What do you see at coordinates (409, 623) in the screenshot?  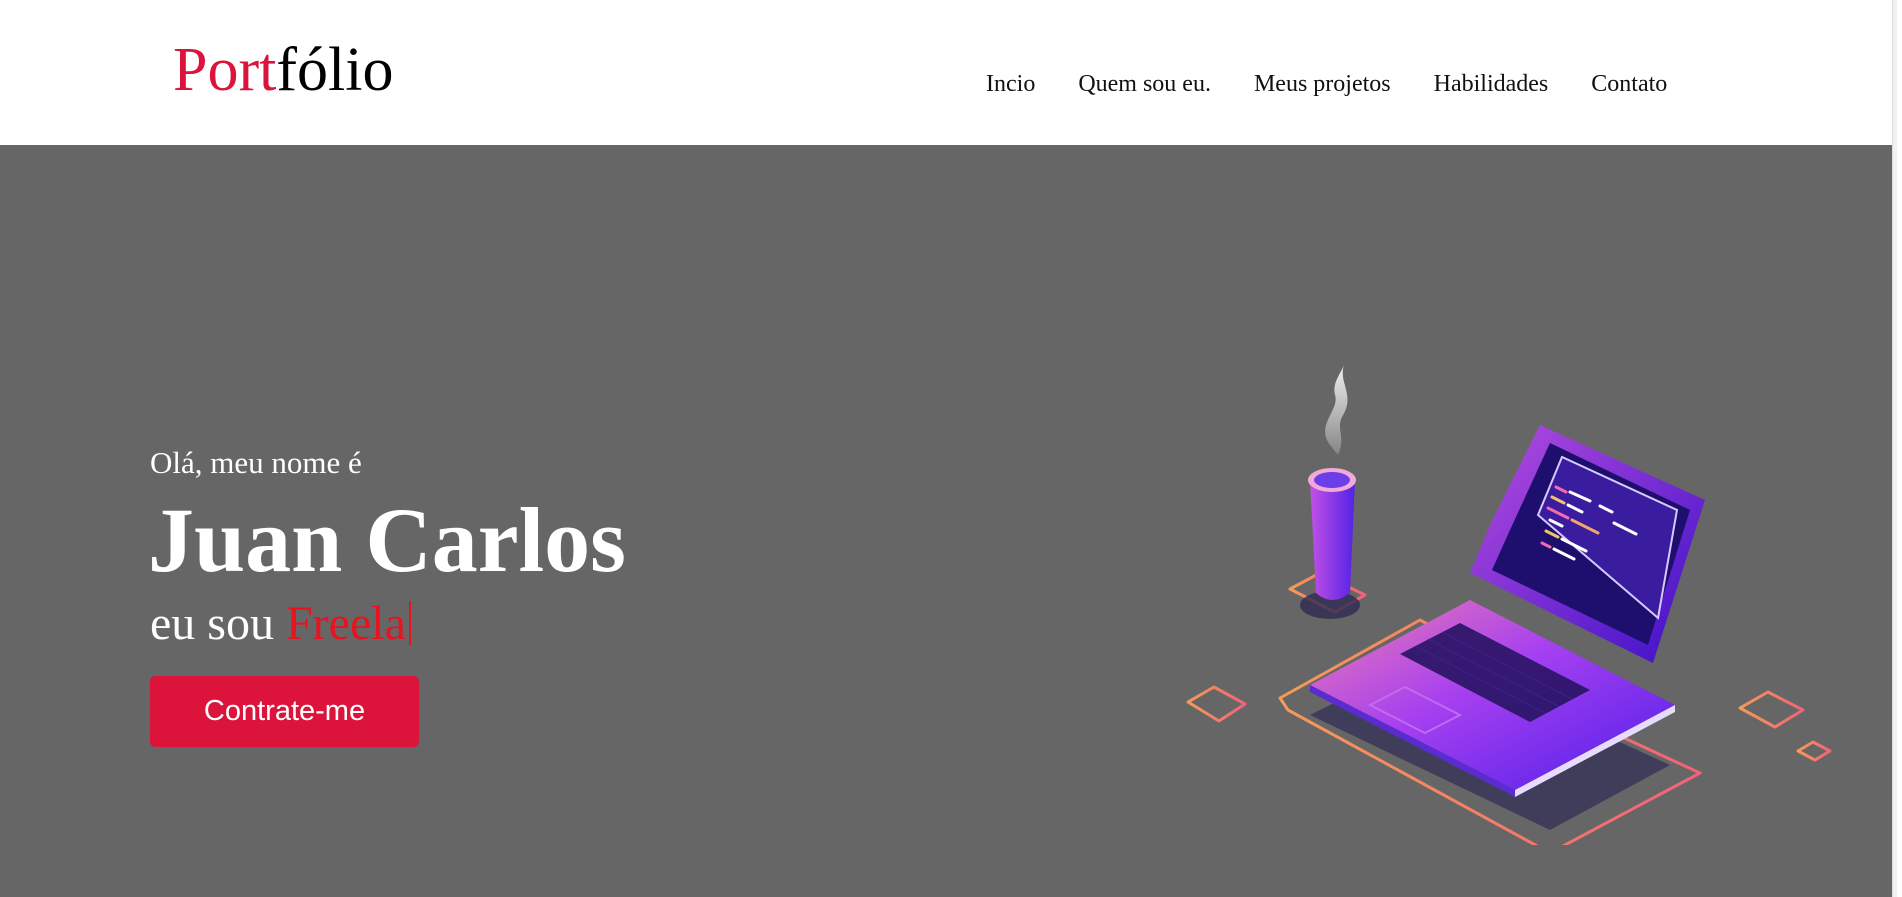 I see `typing-caret` at bounding box center [409, 623].